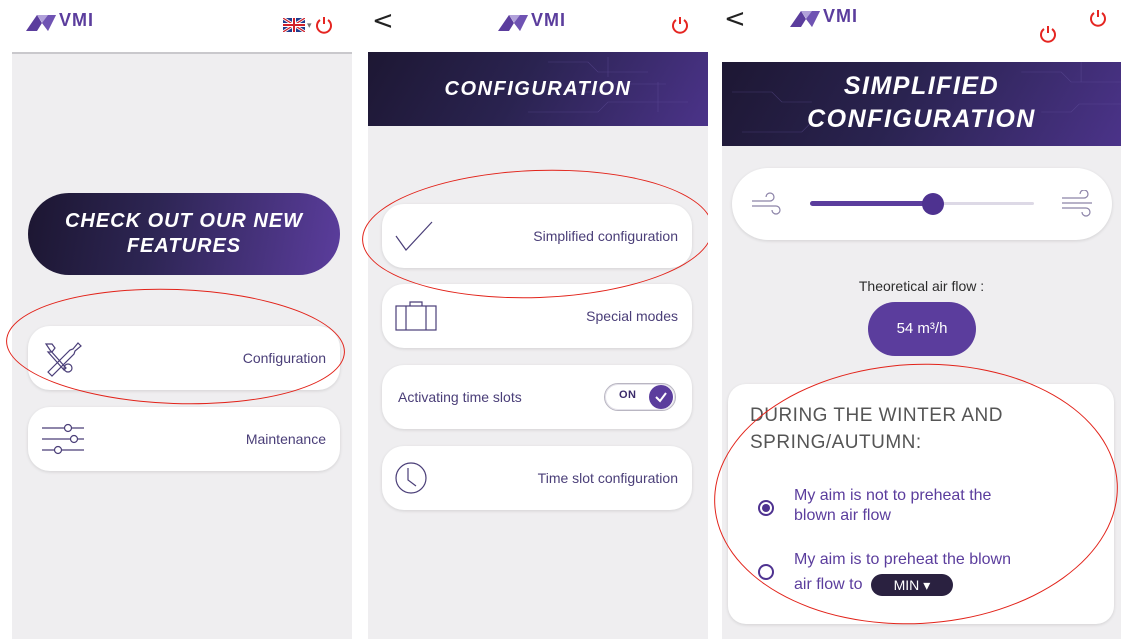 Image resolution: width=1121 pixels, height=639 pixels. Describe the element at coordinates (902, 559) in the screenshot. I see `preheat-line1: My aim is to preheat the blown` at that location.